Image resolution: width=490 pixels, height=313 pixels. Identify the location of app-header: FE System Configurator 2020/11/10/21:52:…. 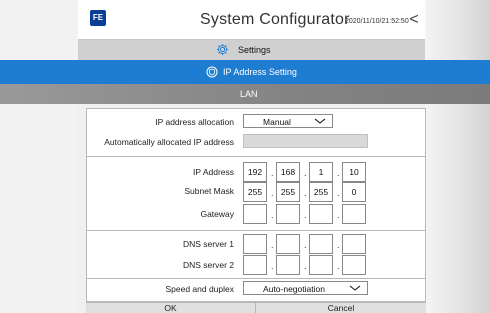
(251, 20).